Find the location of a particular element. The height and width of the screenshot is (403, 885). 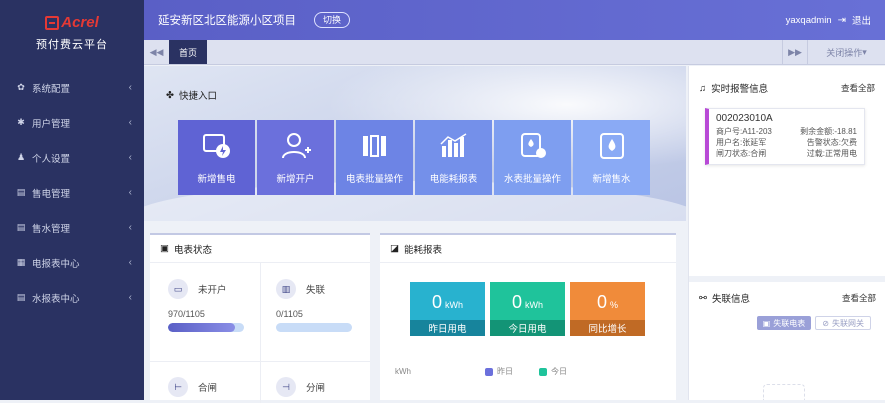

gear-icon: ✿ is located at coordinates (21, 87).